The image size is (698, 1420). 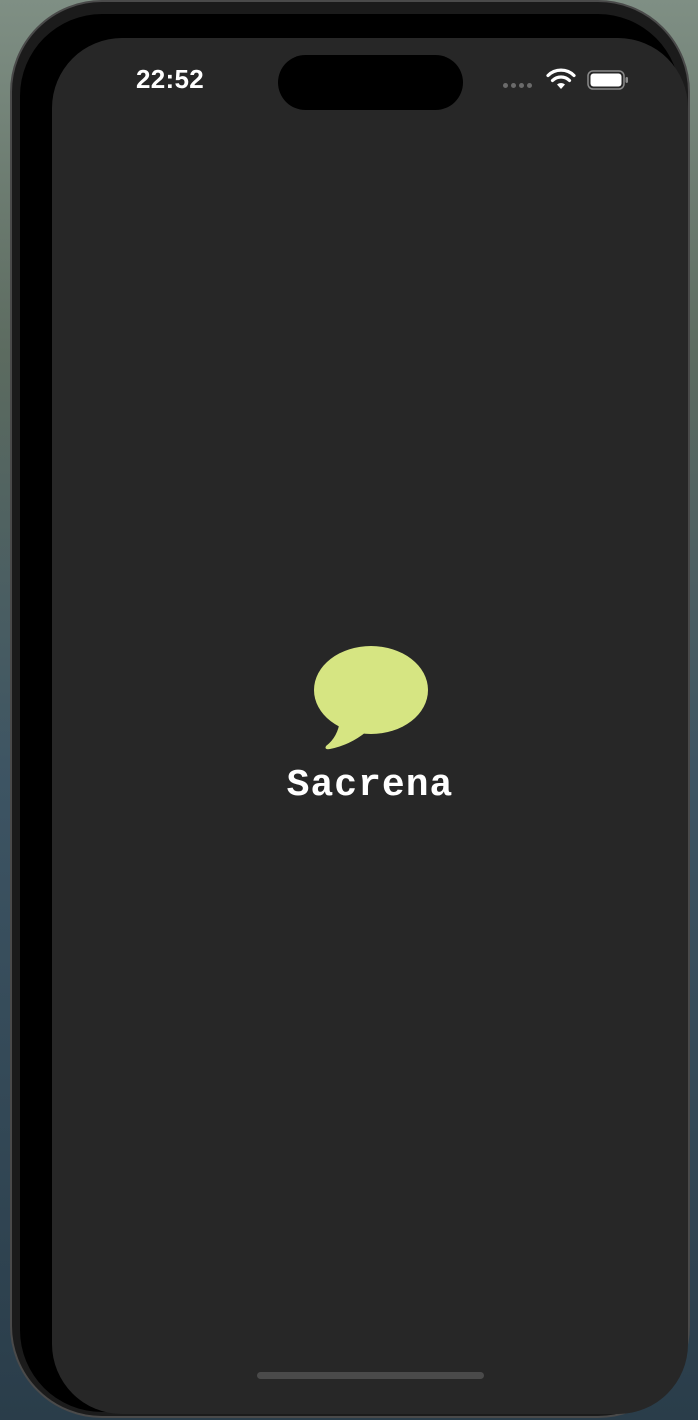 I want to click on status-time: 22:52, so click(x=170, y=79).